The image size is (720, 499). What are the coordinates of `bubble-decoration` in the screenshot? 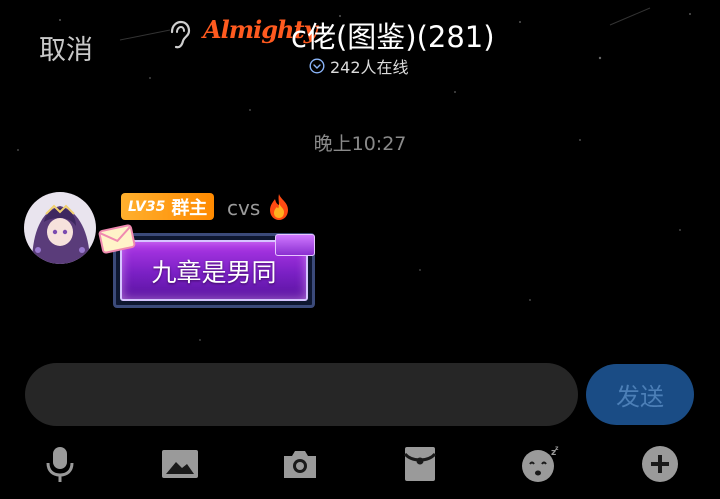 It's located at (295, 245).